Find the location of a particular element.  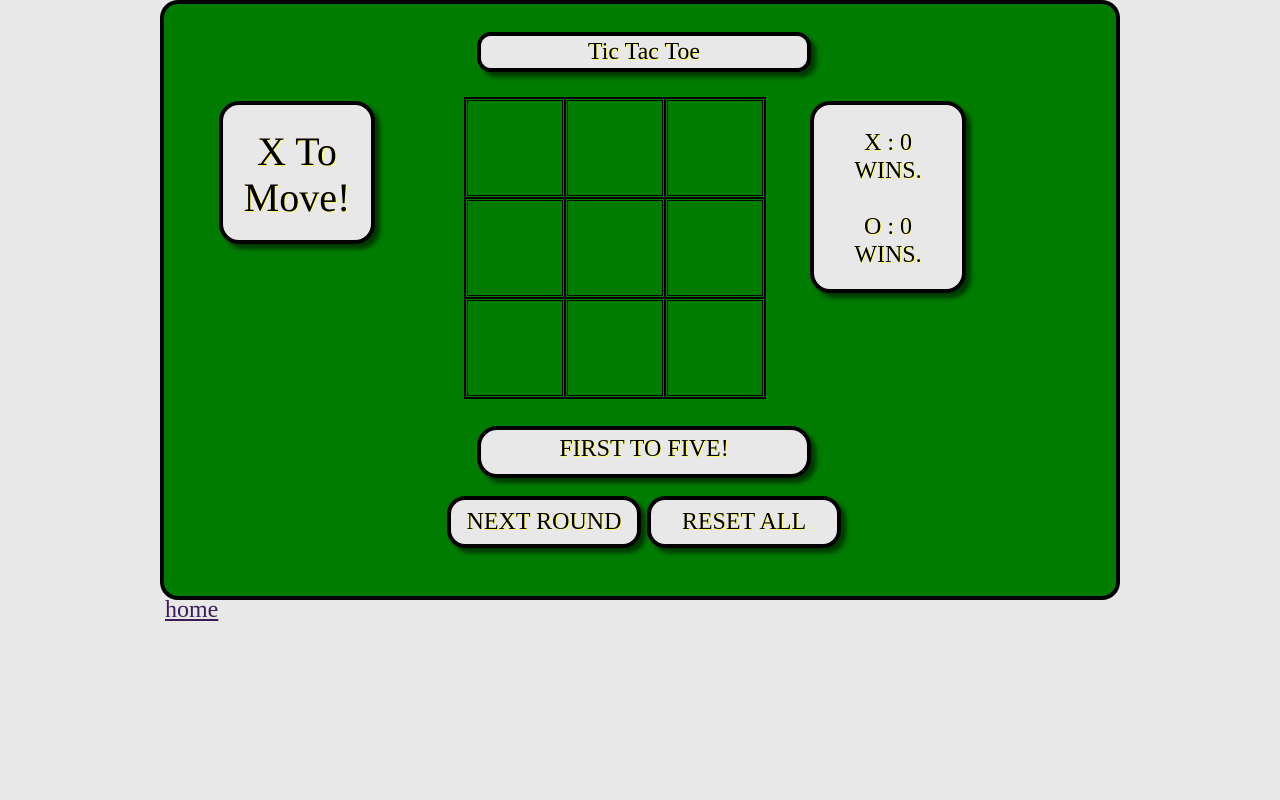

x-wins-label: WINS. is located at coordinates (888, 171).